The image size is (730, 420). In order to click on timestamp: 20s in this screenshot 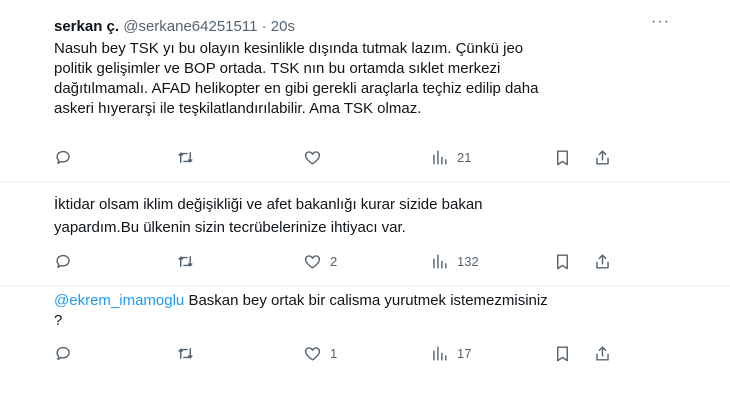, I will do `click(283, 26)`.